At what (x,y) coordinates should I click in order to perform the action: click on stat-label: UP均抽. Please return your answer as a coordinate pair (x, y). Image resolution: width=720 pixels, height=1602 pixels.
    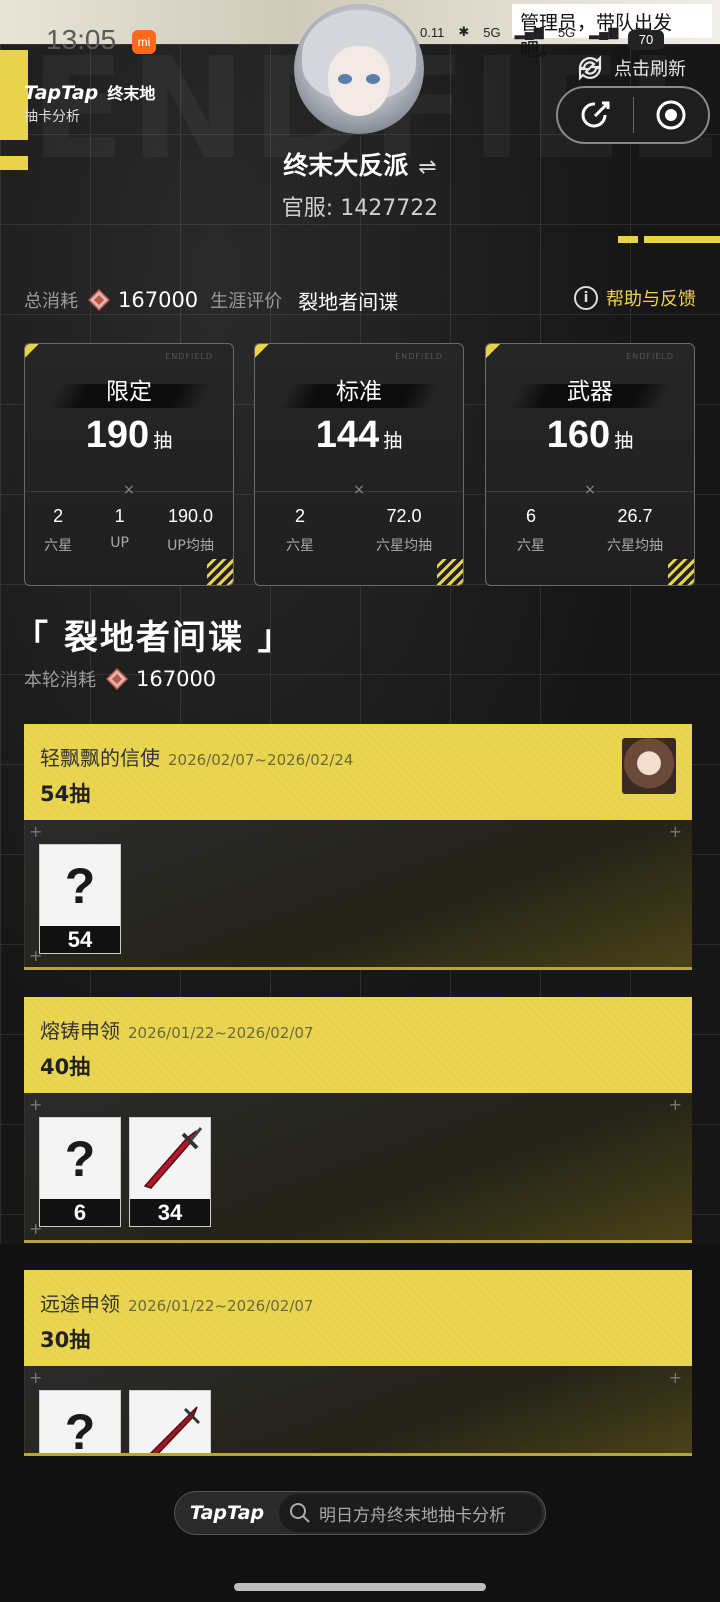
    Looking at the image, I should click on (190, 546).